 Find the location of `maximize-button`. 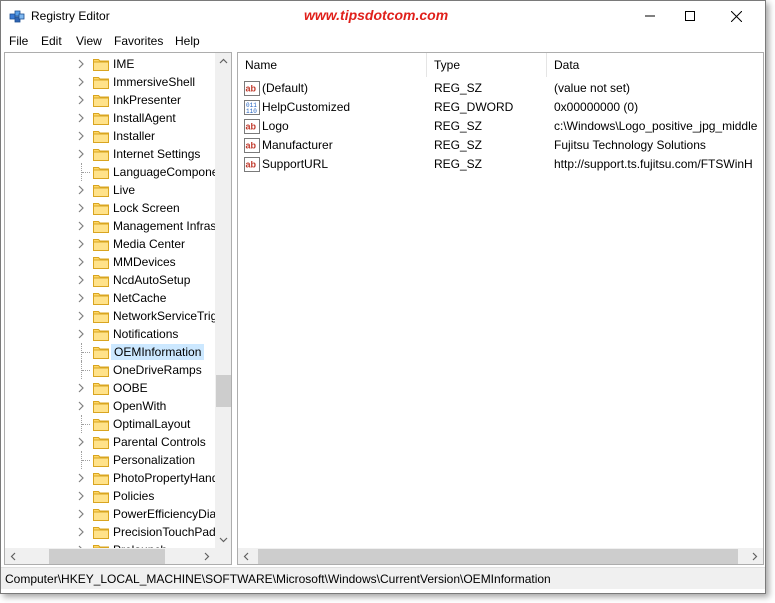

maximize-button is located at coordinates (690, 16).